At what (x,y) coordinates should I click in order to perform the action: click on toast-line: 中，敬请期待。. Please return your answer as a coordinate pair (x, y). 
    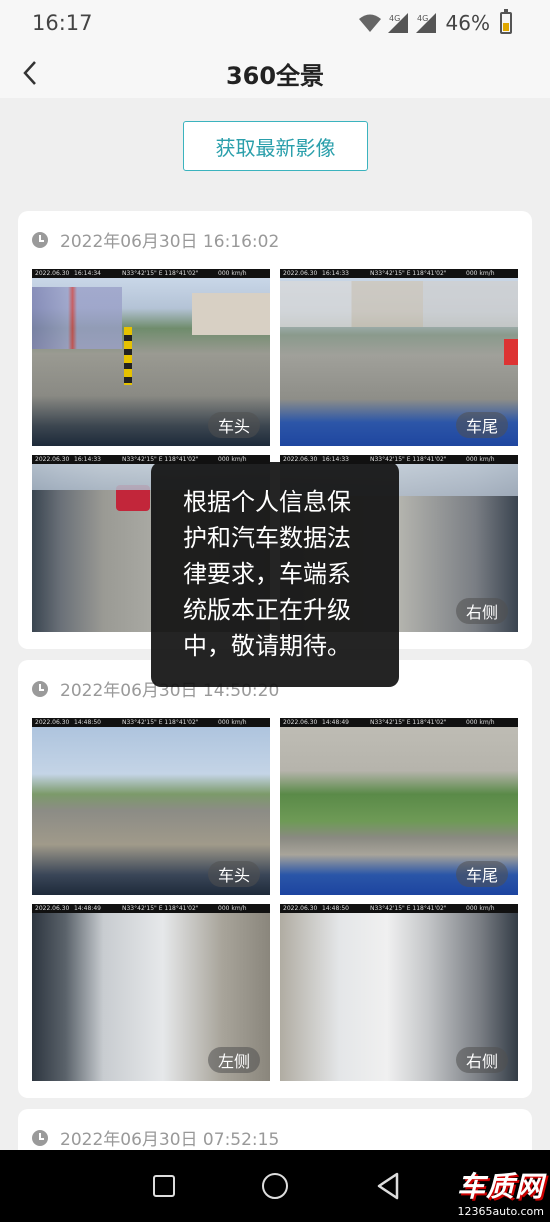
    Looking at the image, I should click on (267, 646).